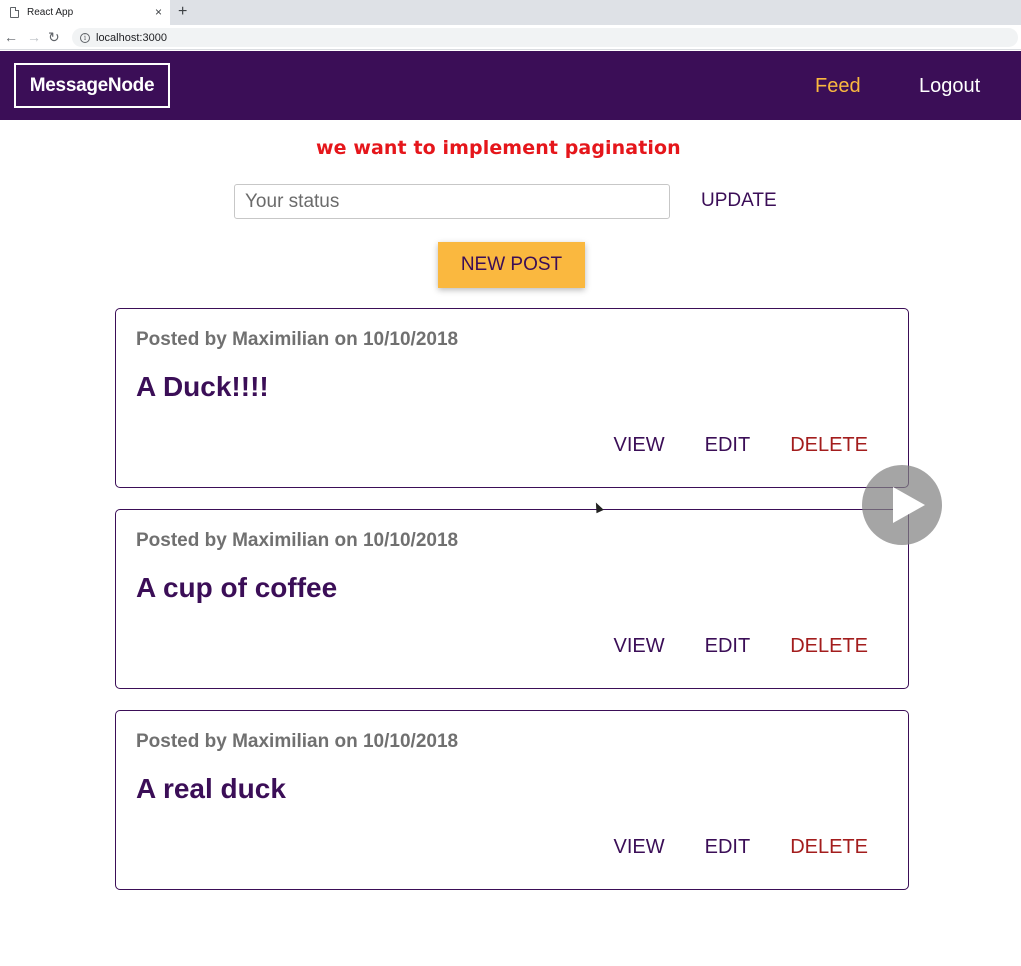 This screenshot has width=1021, height=966. What do you see at coordinates (182, 12) in the screenshot?
I see `new-tab-icon: +` at bounding box center [182, 12].